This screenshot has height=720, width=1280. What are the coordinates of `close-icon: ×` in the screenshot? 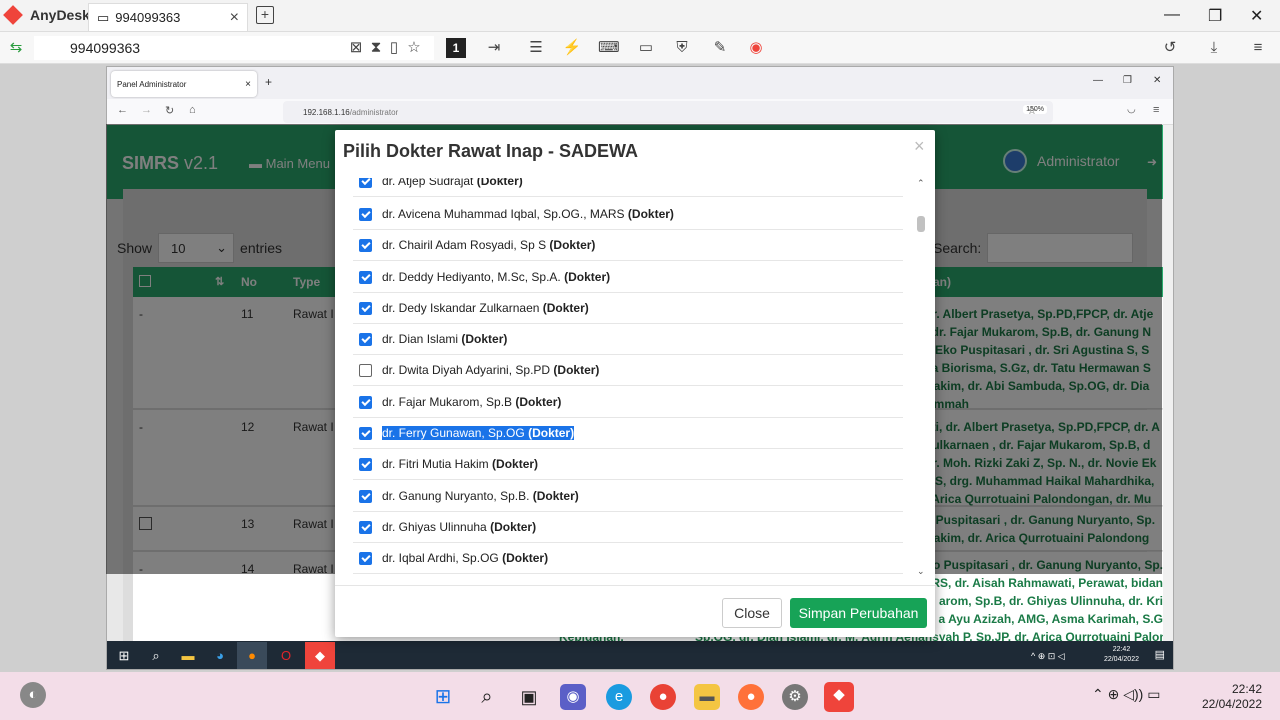 It's located at (919, 146).